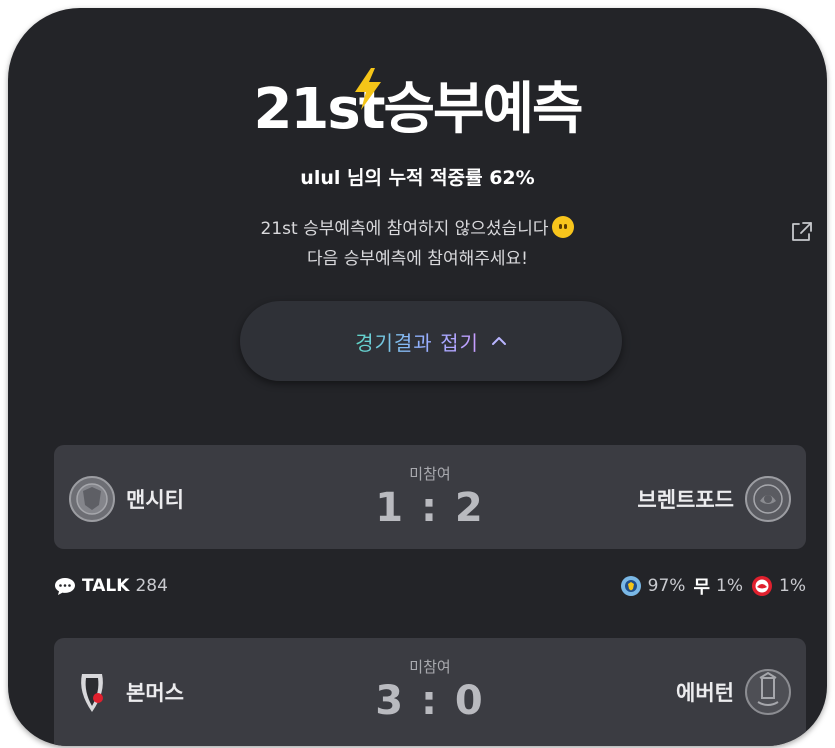 The width and height of the screenshot is (835, 748). I want to click on away-team: 브렌트포드, so click(714, 499).